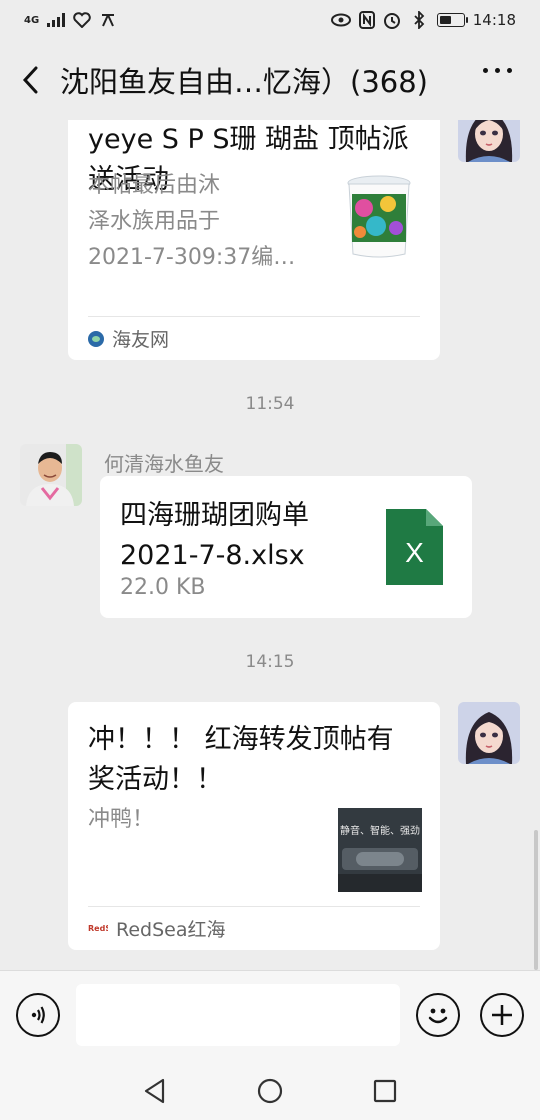 The image size is (540, 1120). I want to click on scrollbar, so click(536, 900).